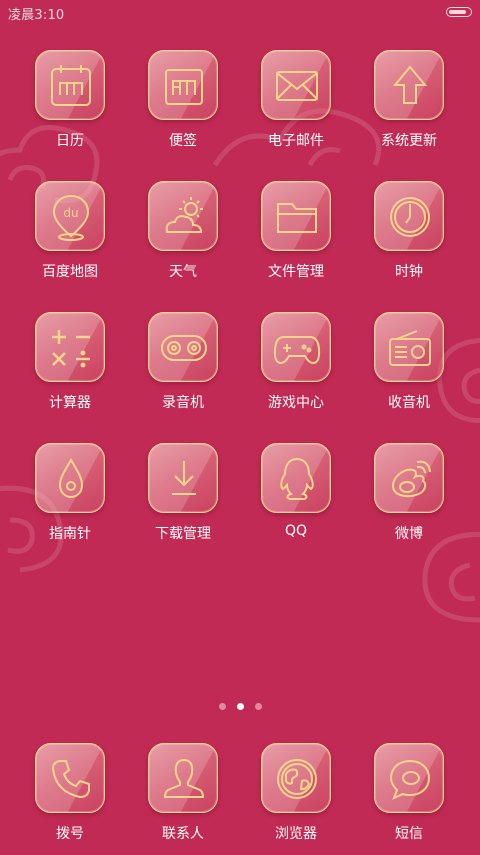 Image resolution: width=480 pixels, height=855 pixels. I want to click on app-baidu-map: du 百度地图, so click(70, 237).